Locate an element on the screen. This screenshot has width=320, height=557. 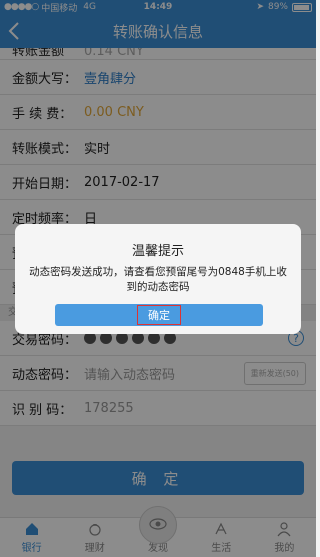
dialog-message: 动态密码发送成功，请查看您预留尾号为0848手机上收到的动态密码 is located at coordinates (158, 279).